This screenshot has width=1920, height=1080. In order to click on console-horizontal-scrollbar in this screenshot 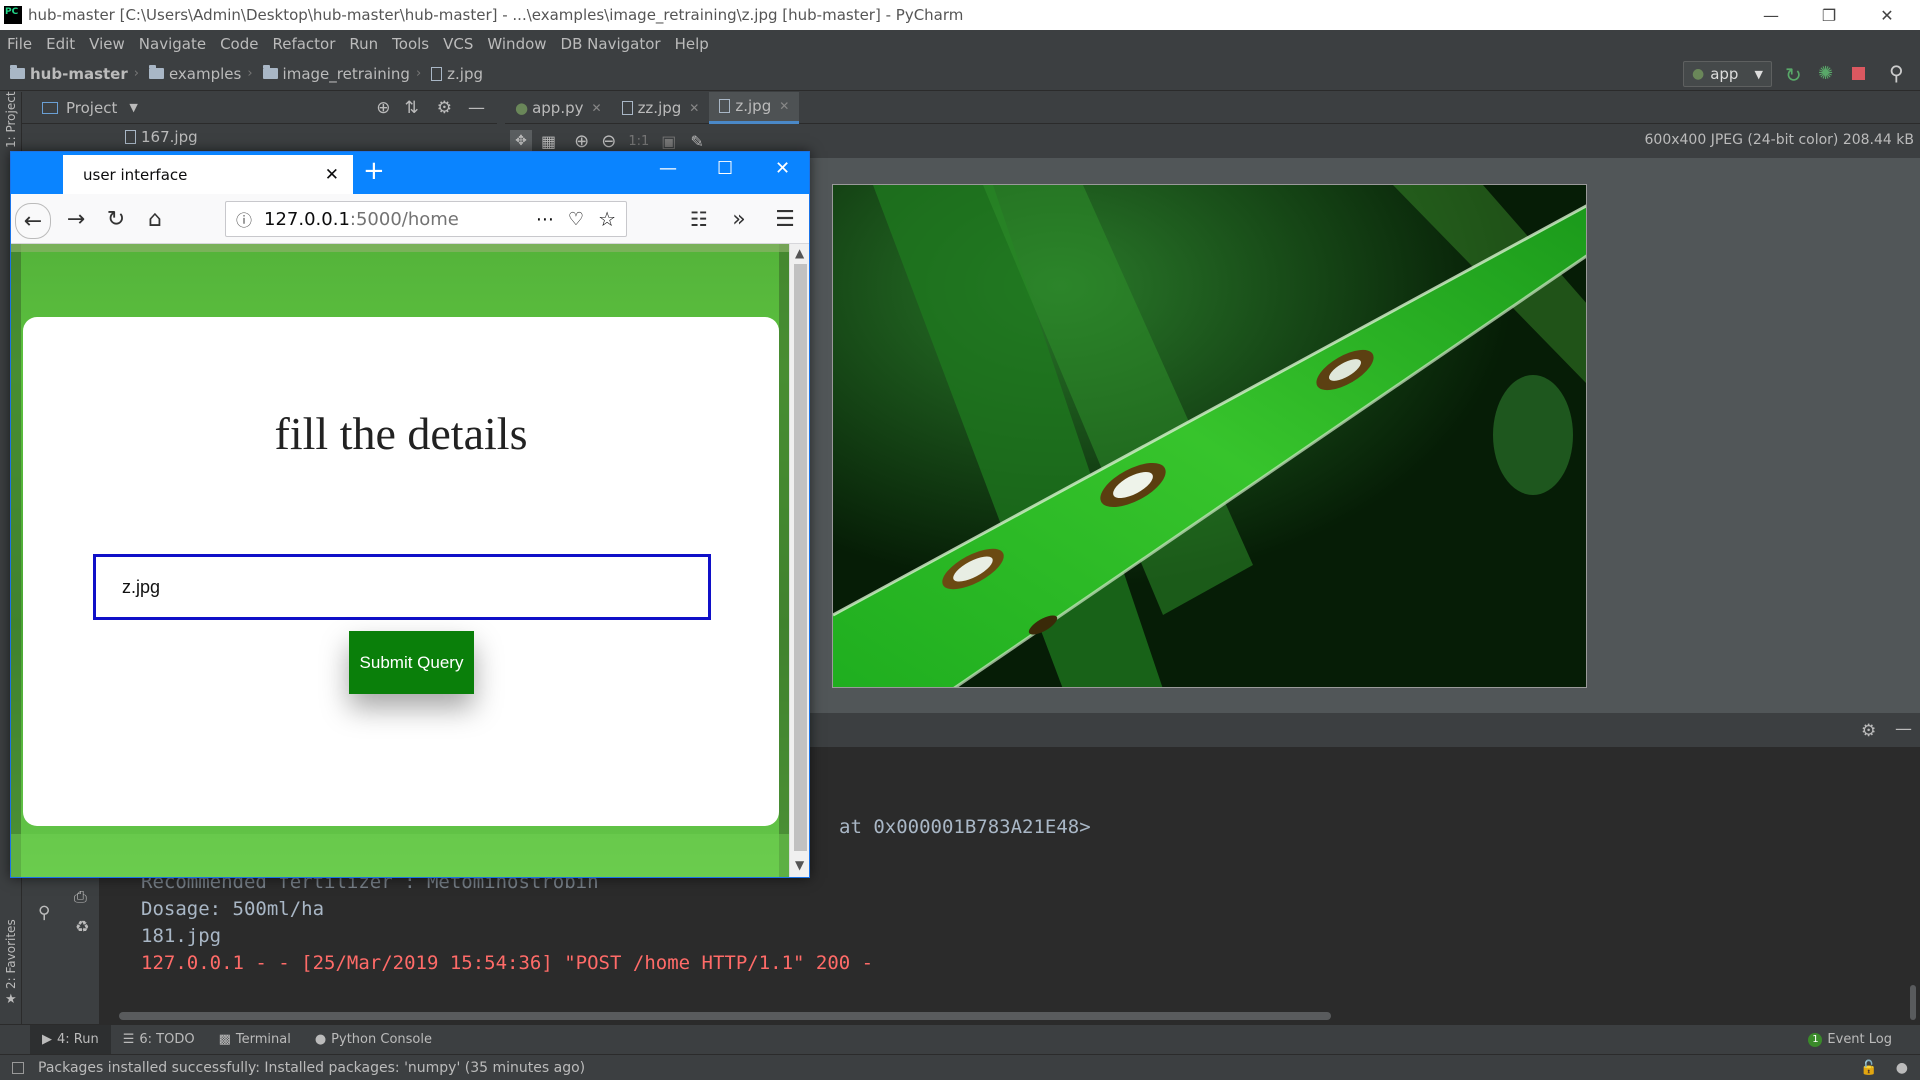, I will do `click(725, 1016)`.